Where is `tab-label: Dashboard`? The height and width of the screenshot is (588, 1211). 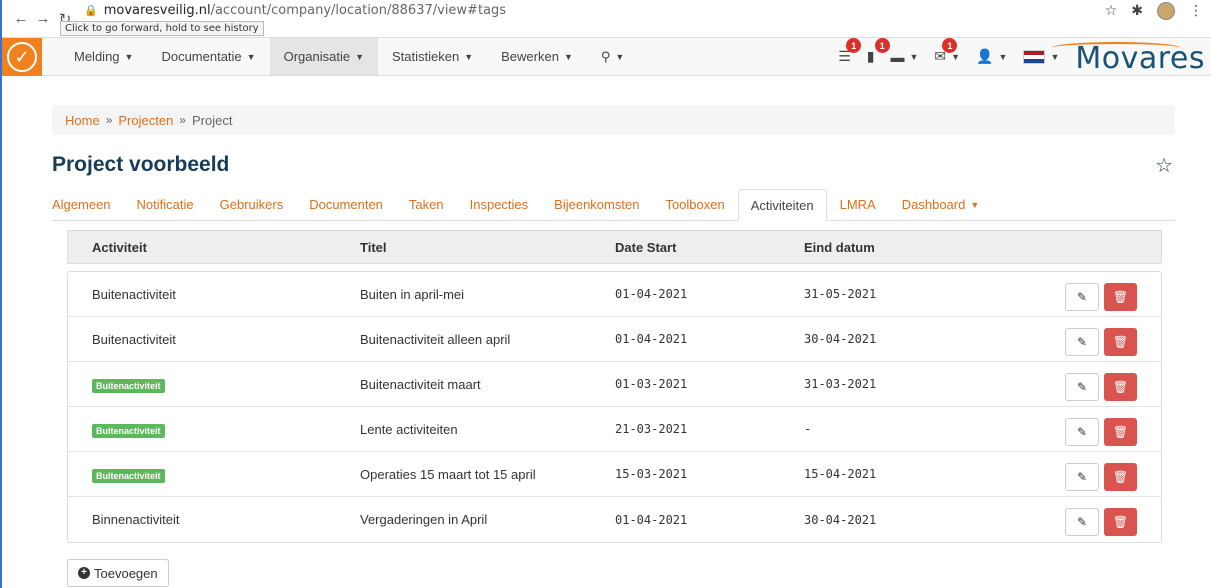
tab-label: Dashboard is located at coordinates (933, 204).